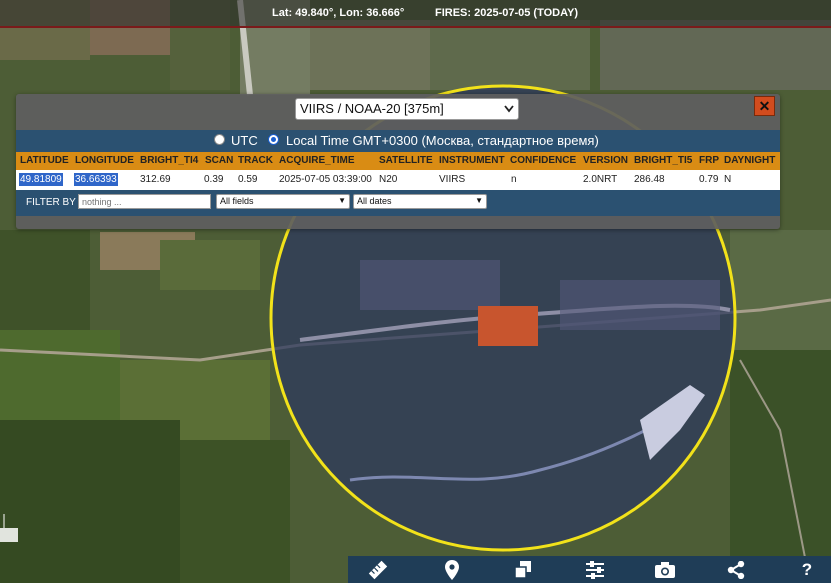  Describe the element at coordinates (237, 201) in the screenshot. I see `field-select-value: All fields` at that location.